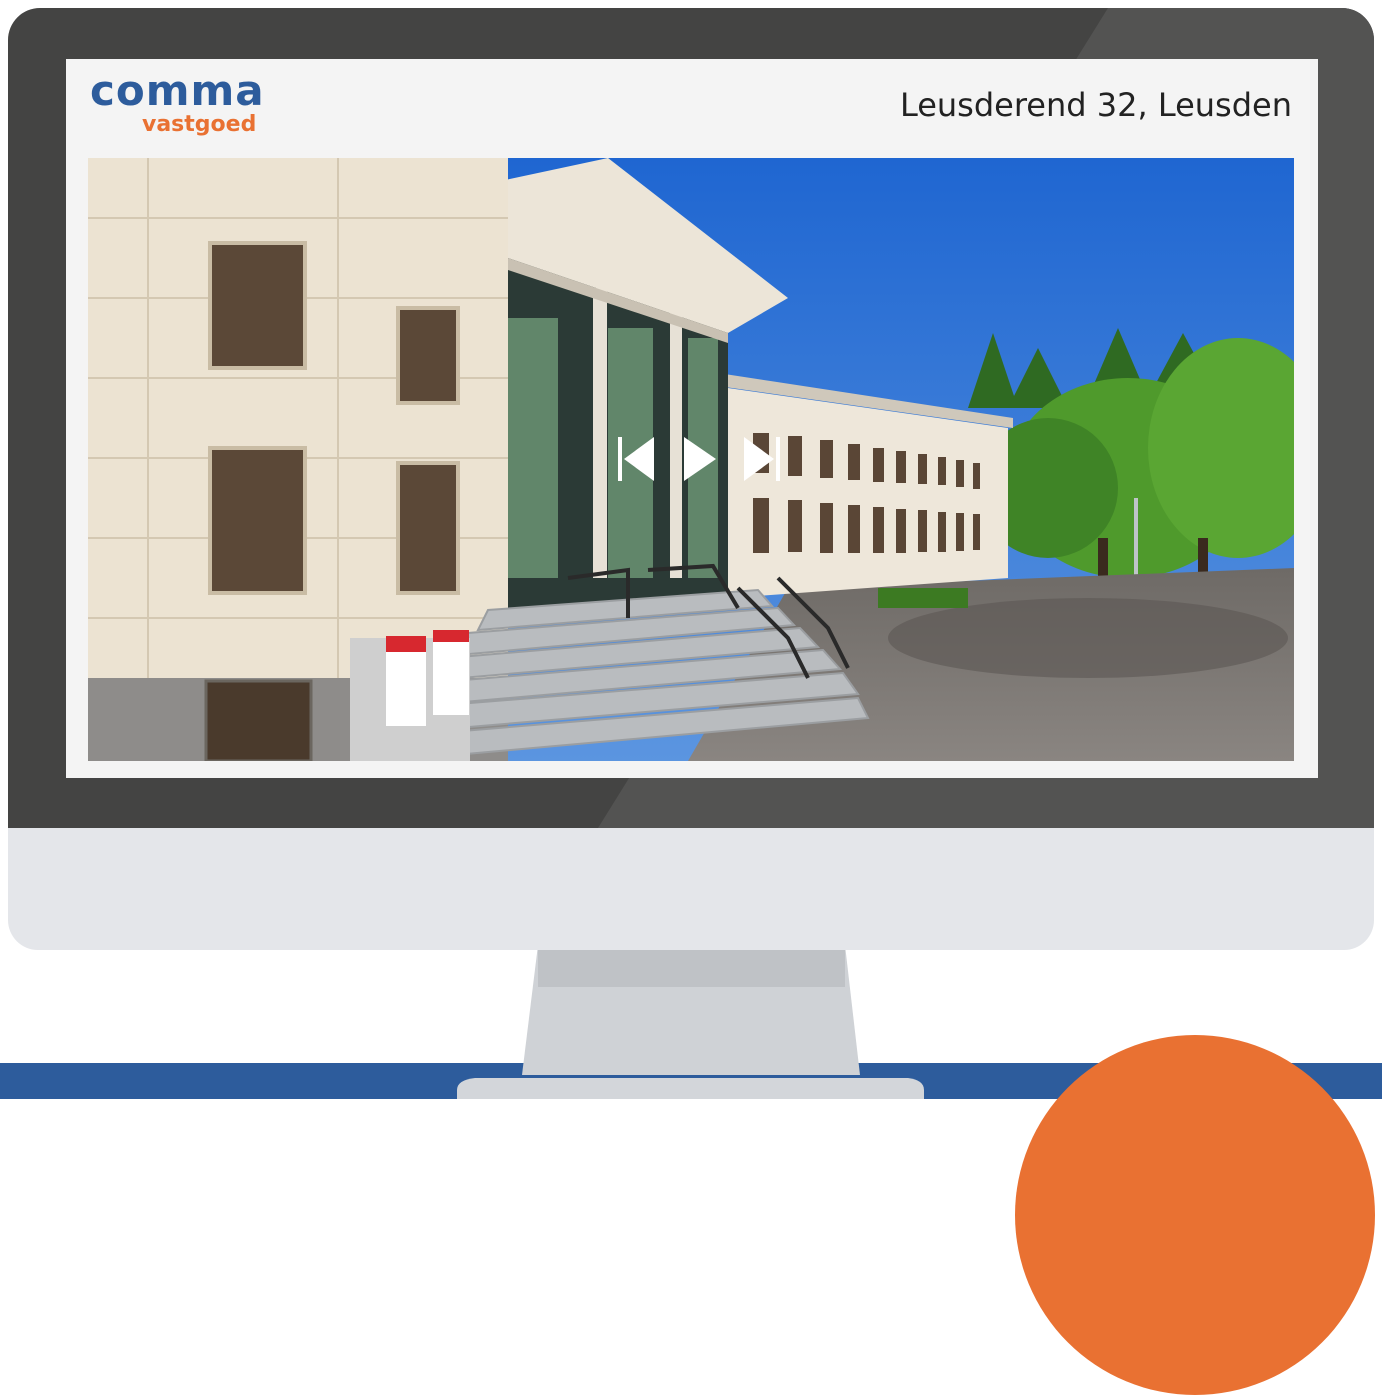 The height and width of the screenshot is (1395, 1382). I want to click on property-address: Leusderend 32, Leusden, so click(1095, 105).